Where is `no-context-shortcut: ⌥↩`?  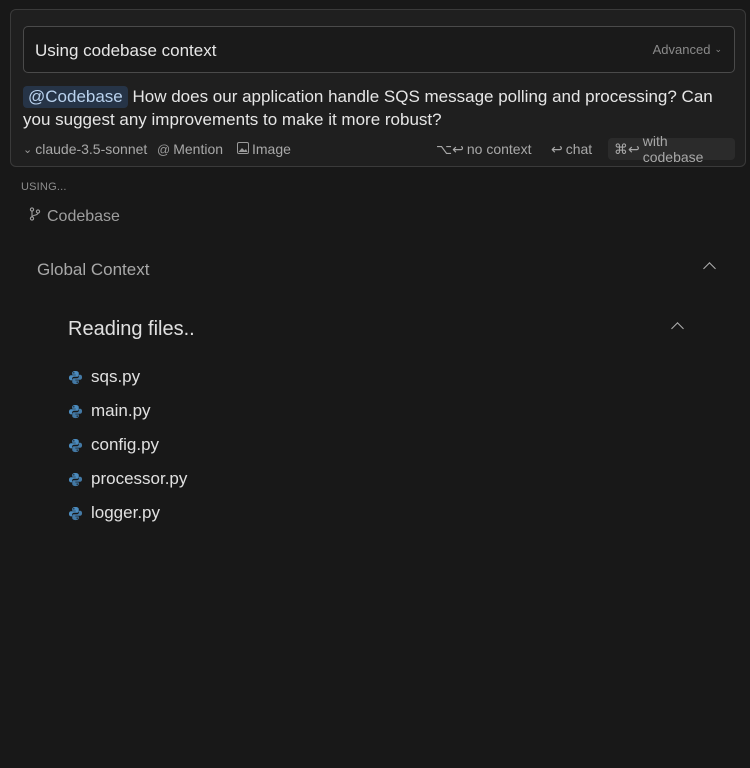
no-context-shortcut: ⌥↩ is located at coordinates (450, 148).